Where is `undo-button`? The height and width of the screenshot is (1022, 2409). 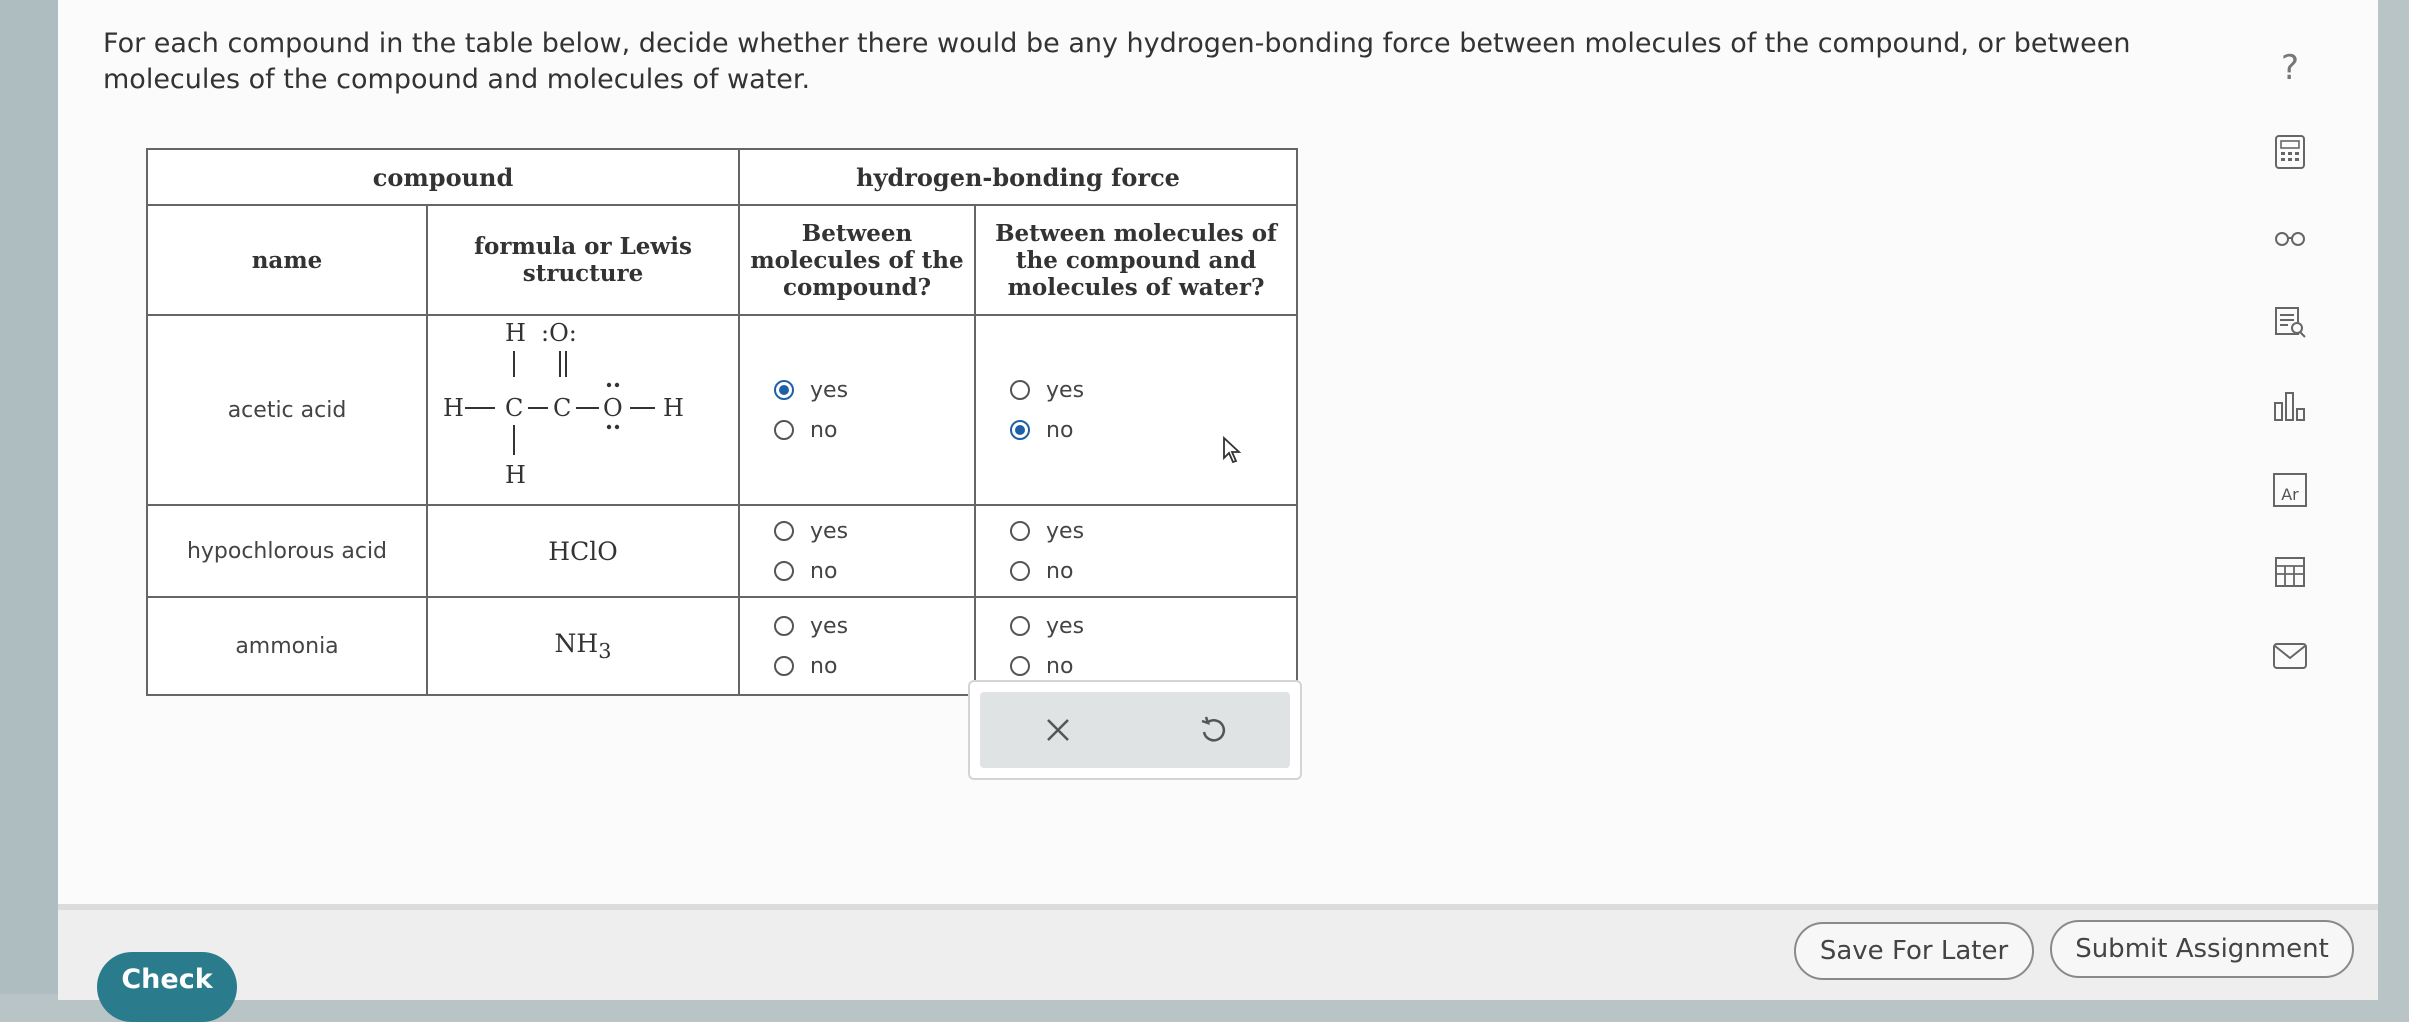 undo-button is located at coordinates (1213, 730).